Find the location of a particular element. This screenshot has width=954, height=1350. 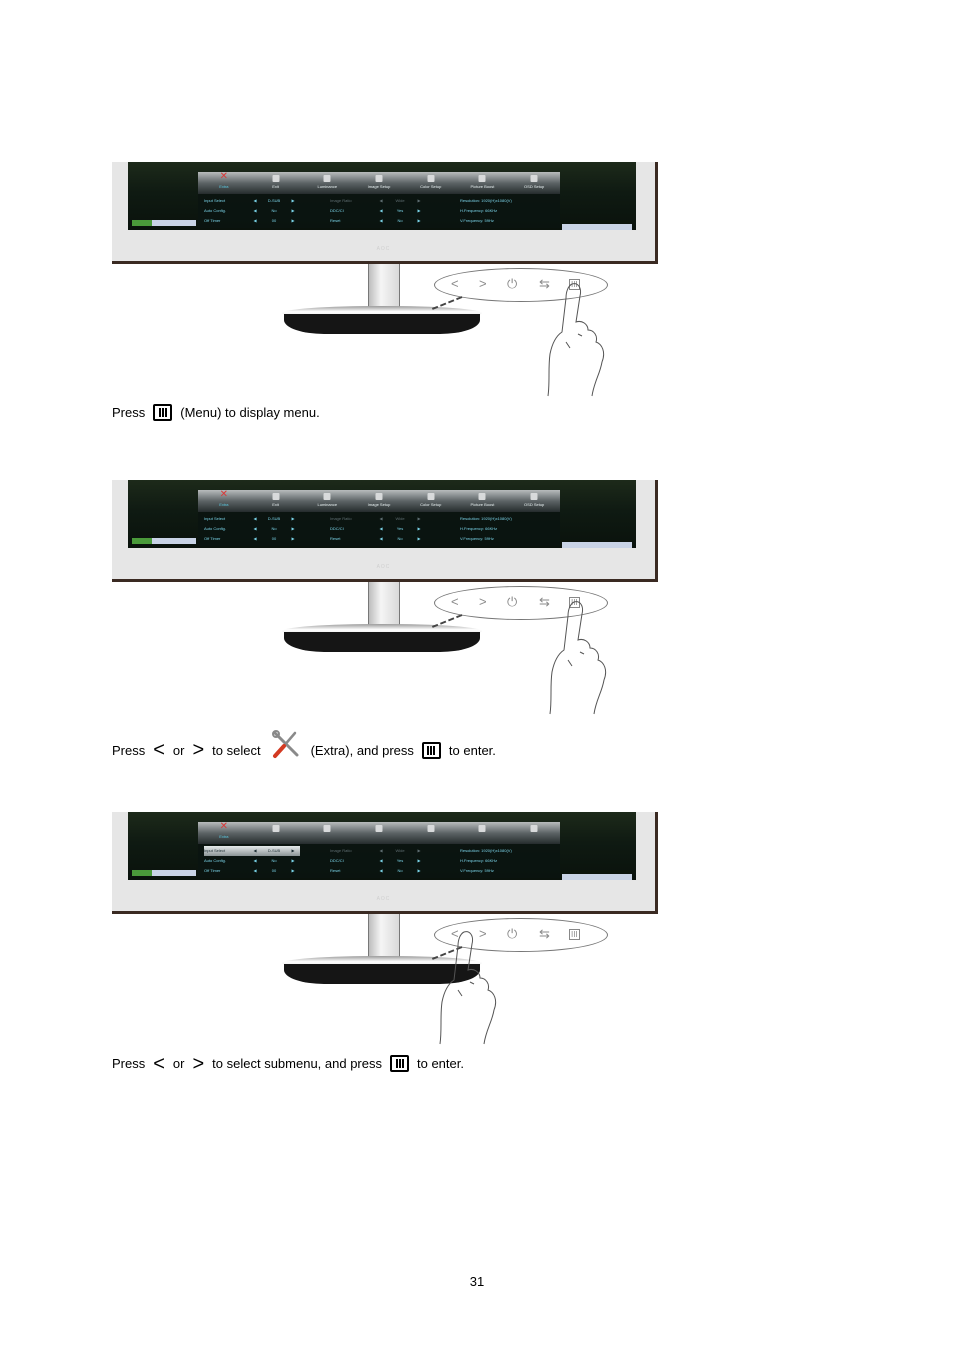

osd-tab-picture-boost is located at coordinates (483, 833).